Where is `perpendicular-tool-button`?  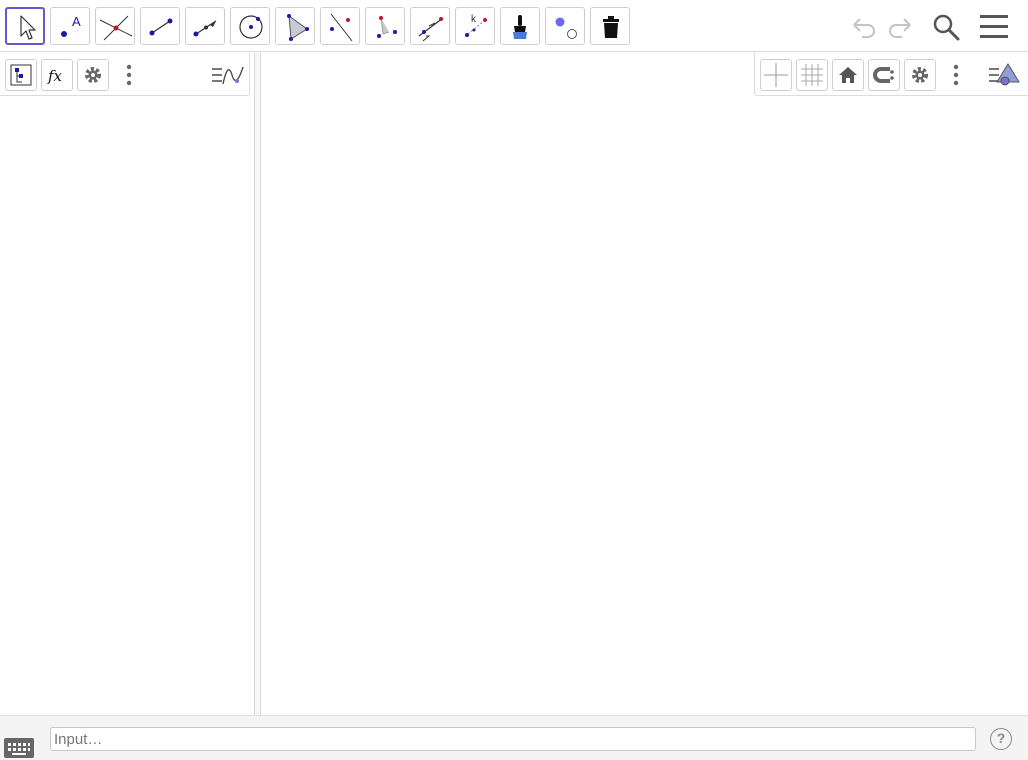 perpendicular-tool-button is located at coordinates (205, 26).